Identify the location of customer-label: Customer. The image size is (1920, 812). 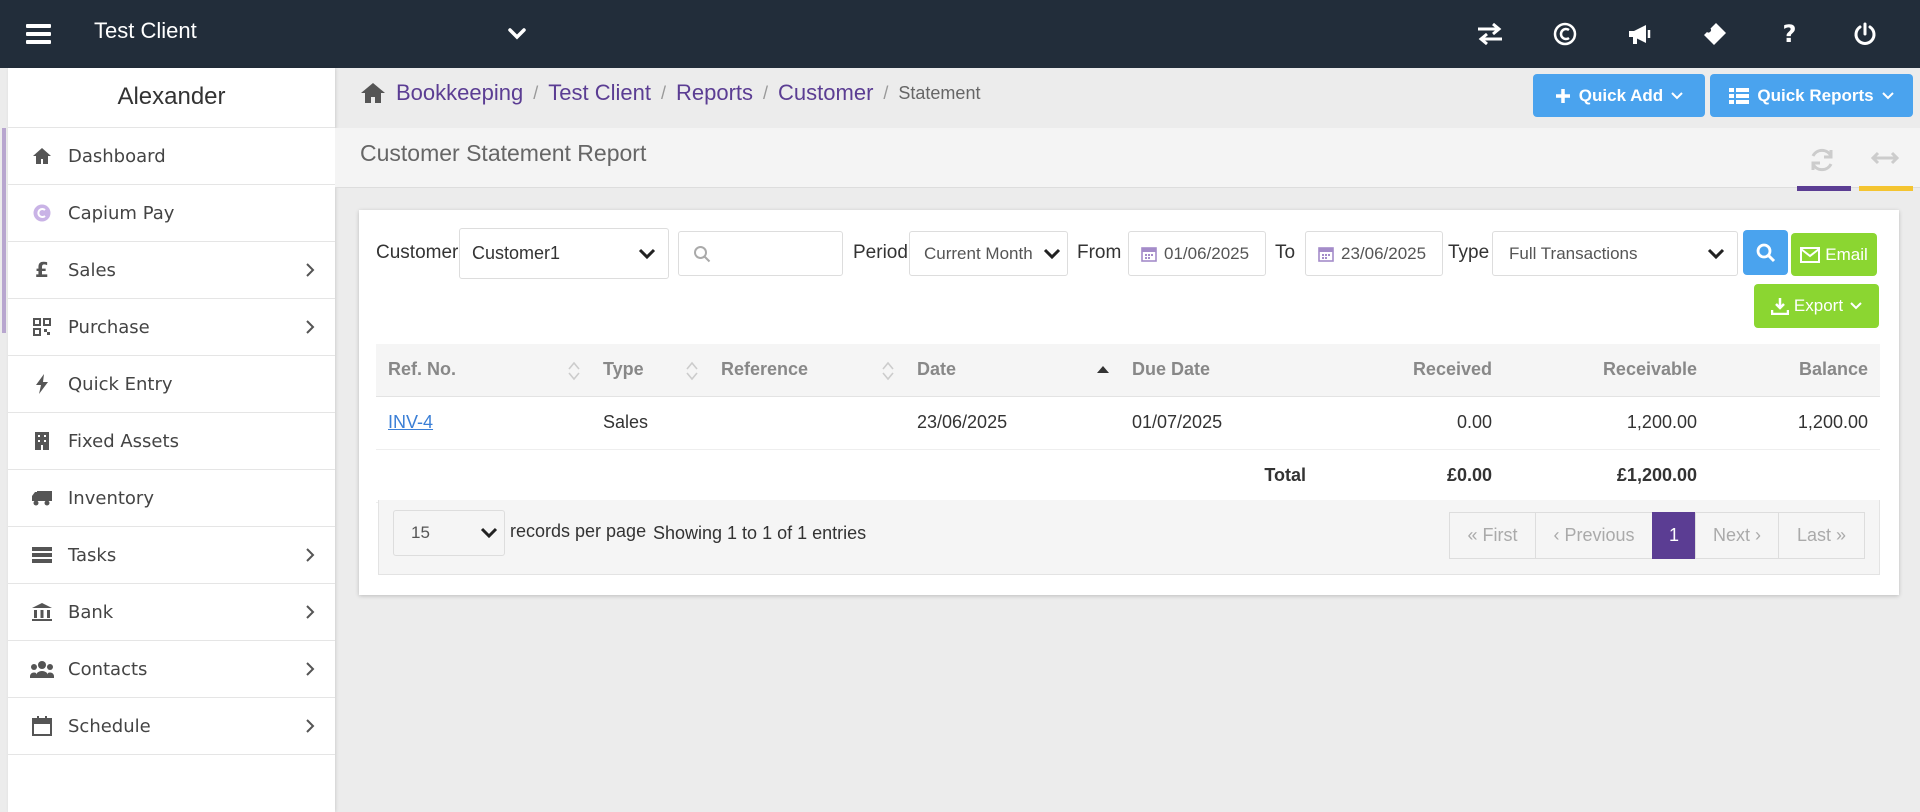
(417, 252).